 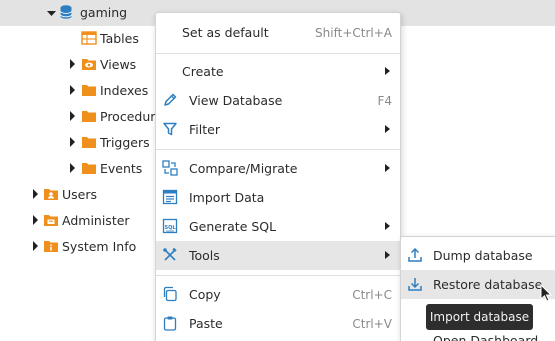 I want to click on pencil-icon, so click(x=170, y=100).